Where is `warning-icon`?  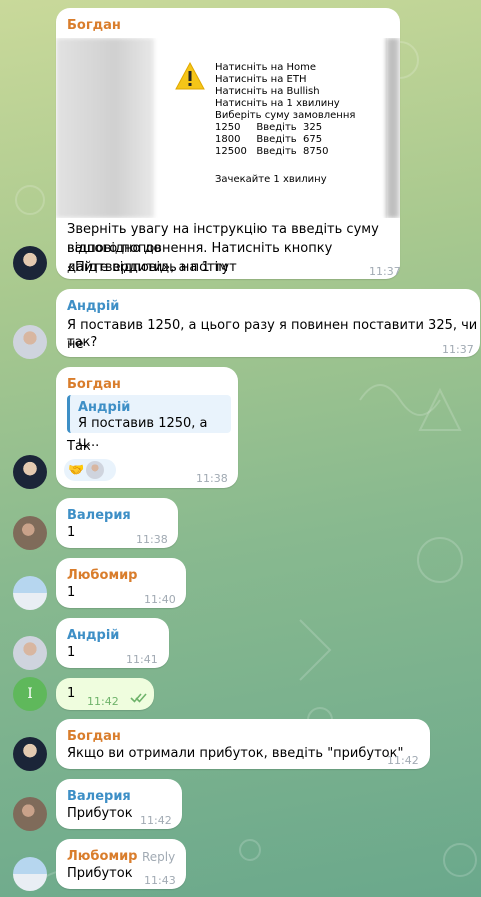
warning-icon is located at coordinates (190, 76).